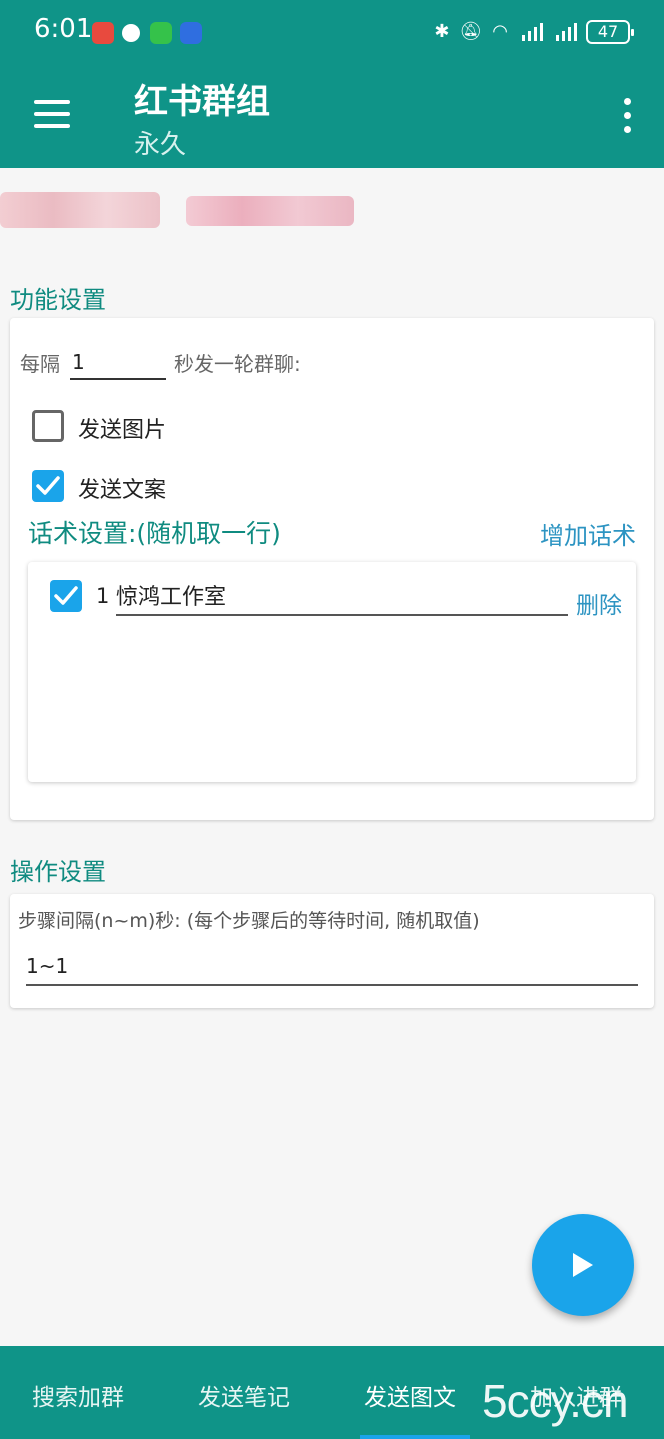 The height and width of the screenshot is (1439, 664). Describe the element at coordinates (332, 672) in the screenshot. I see `script-list: 1 删除` at that location.